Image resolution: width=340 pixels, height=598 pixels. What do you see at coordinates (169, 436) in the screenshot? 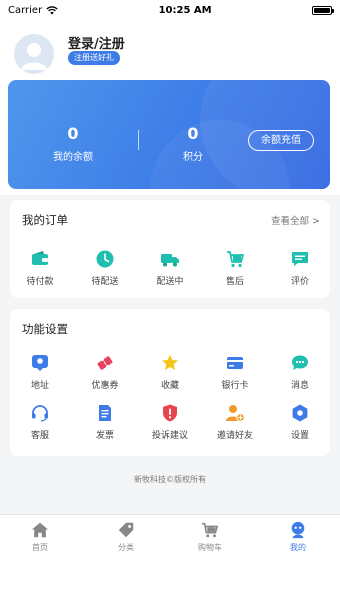
I see `feature-label: 投诉建议` at bounding box center [169, 436].